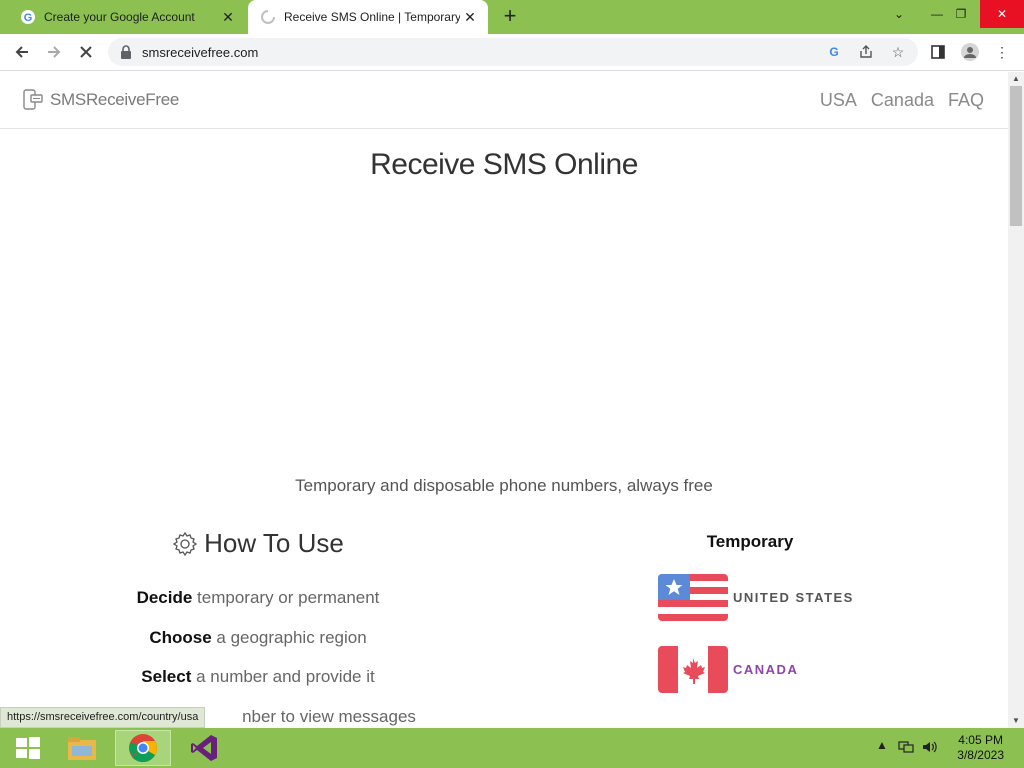  Describe the element at coordinates (329, 716) in the screenshot. I see `step-text: nber to view messages` at that location.